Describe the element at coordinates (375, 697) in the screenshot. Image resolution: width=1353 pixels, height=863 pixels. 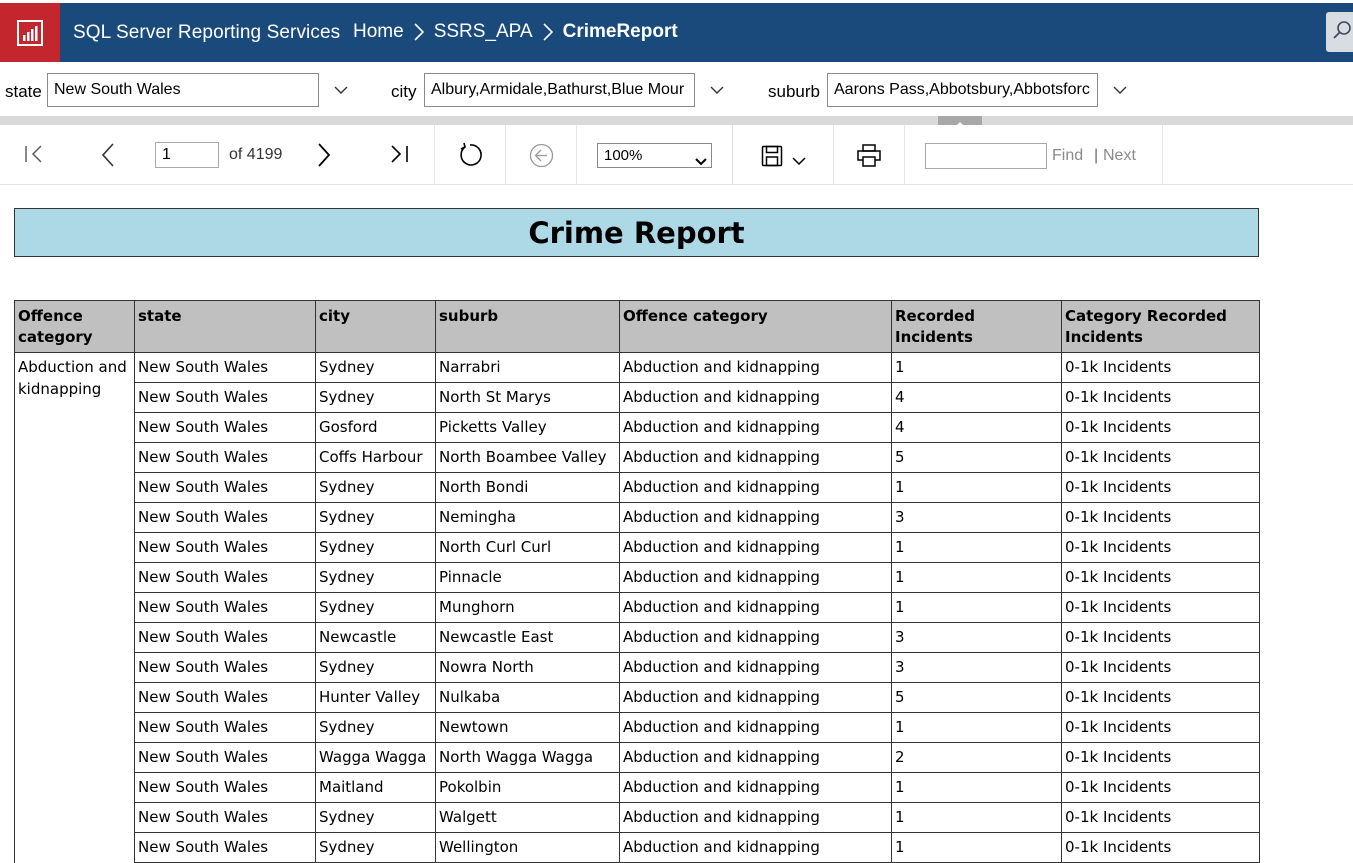
I see `table-cell: Hunter Valley` at that location.